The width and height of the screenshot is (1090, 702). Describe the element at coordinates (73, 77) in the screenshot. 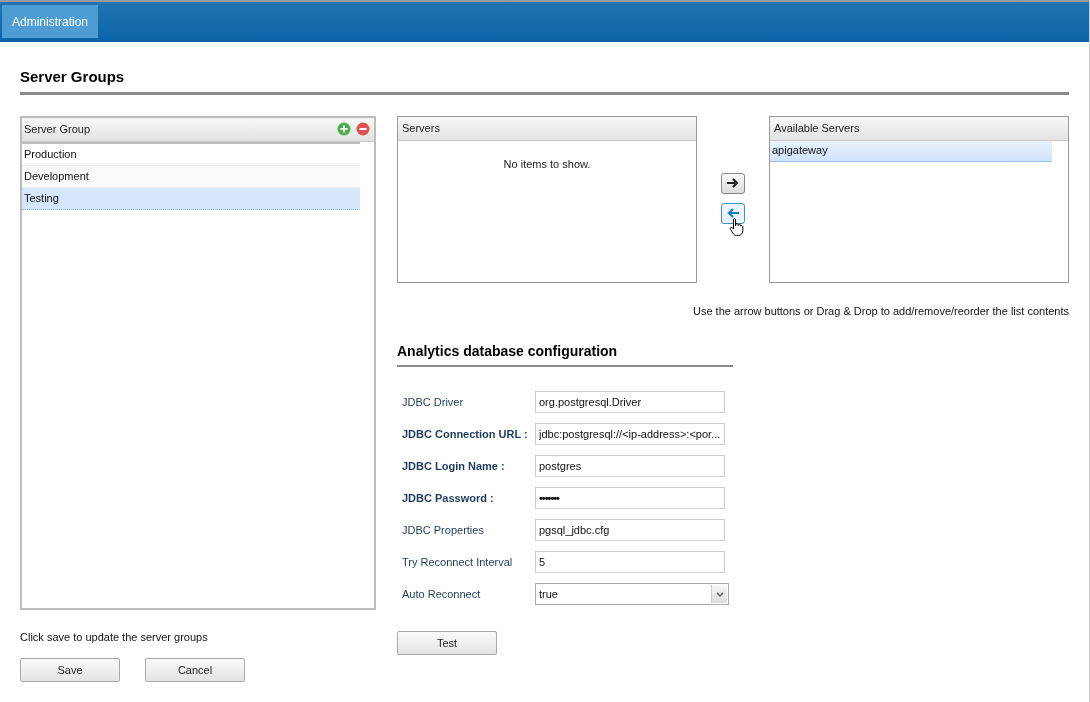

I see `page-title: Server Groups` at that location.